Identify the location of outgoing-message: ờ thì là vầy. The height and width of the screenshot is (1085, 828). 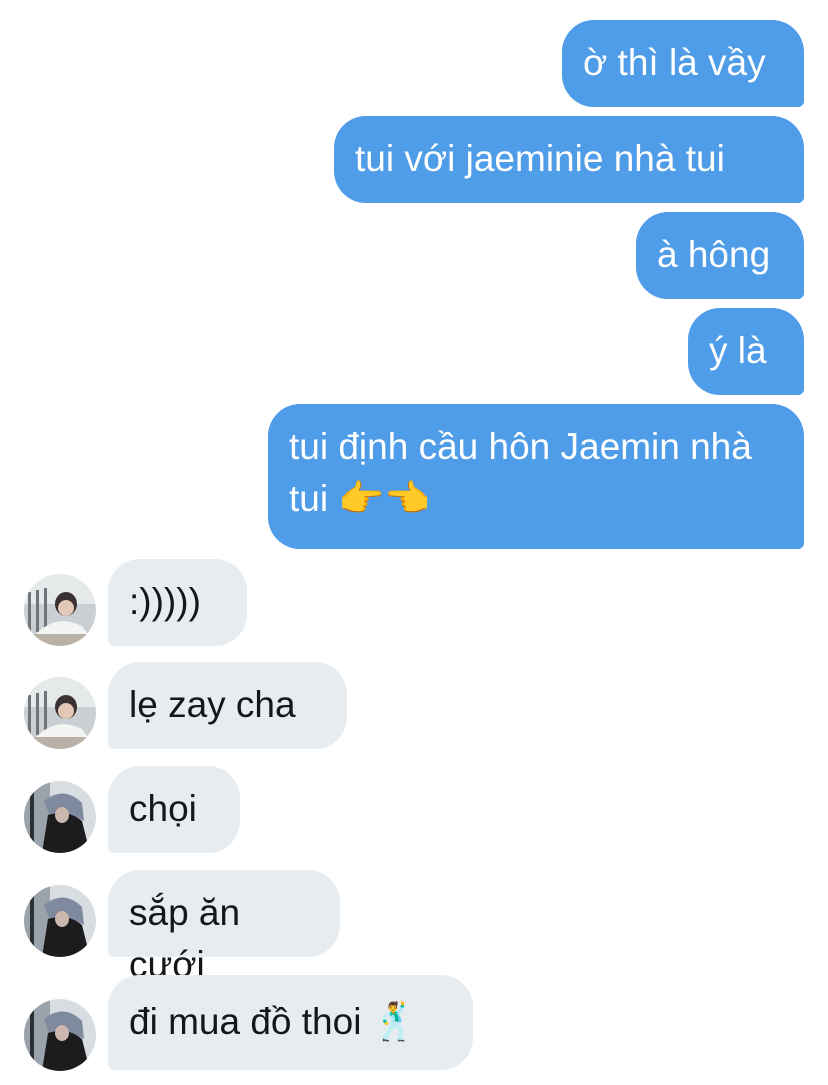
(683, 63).